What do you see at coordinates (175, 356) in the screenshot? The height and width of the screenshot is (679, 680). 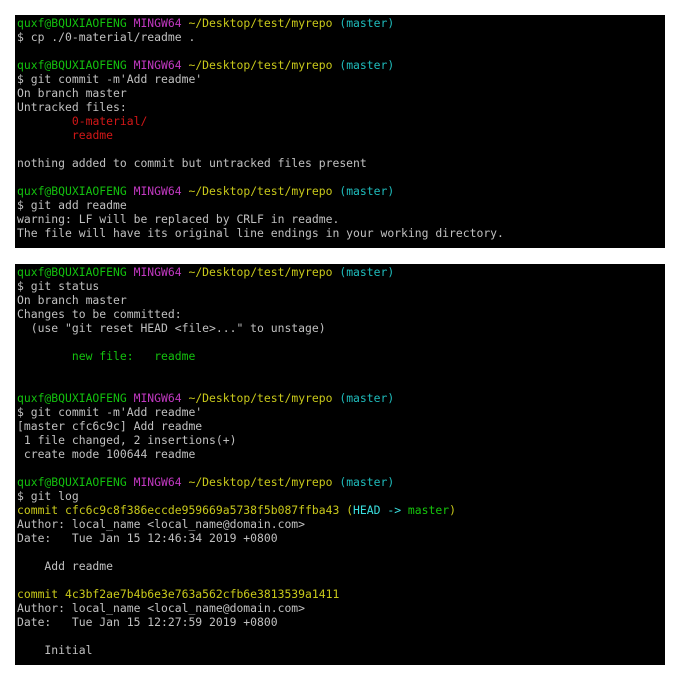 I see `new-file-name: readme` at bounding box center [175, 356].